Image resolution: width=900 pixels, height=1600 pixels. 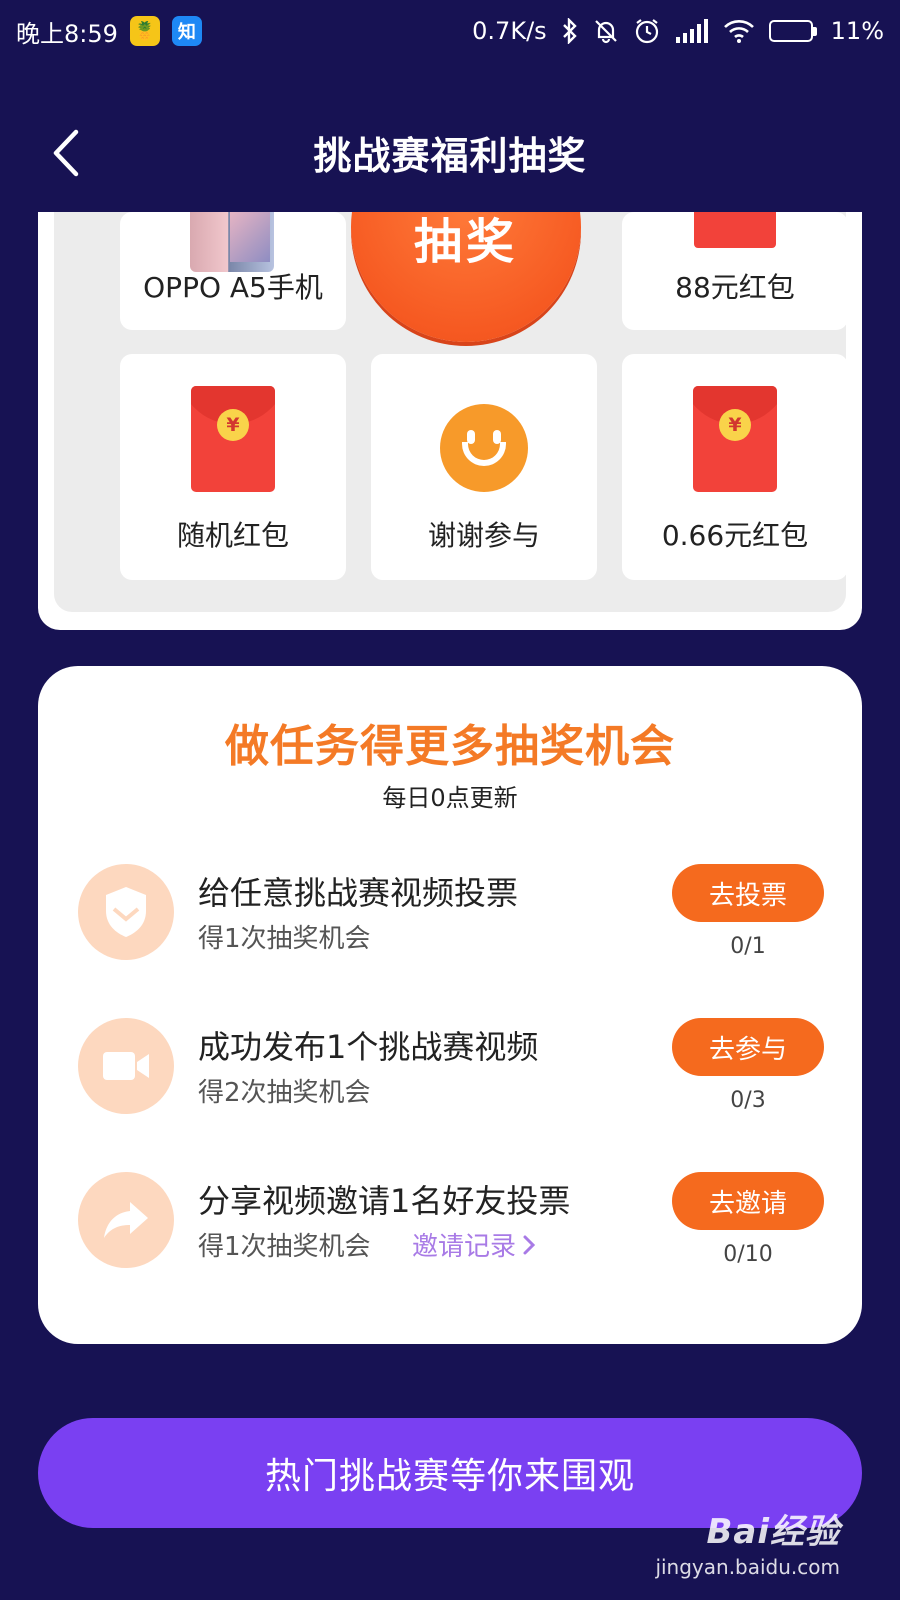 What do you see at coordinates (773, 1532) in the screenshot?
I see `watermark-logo: Bai经验` at bounding box center [773, 1532].